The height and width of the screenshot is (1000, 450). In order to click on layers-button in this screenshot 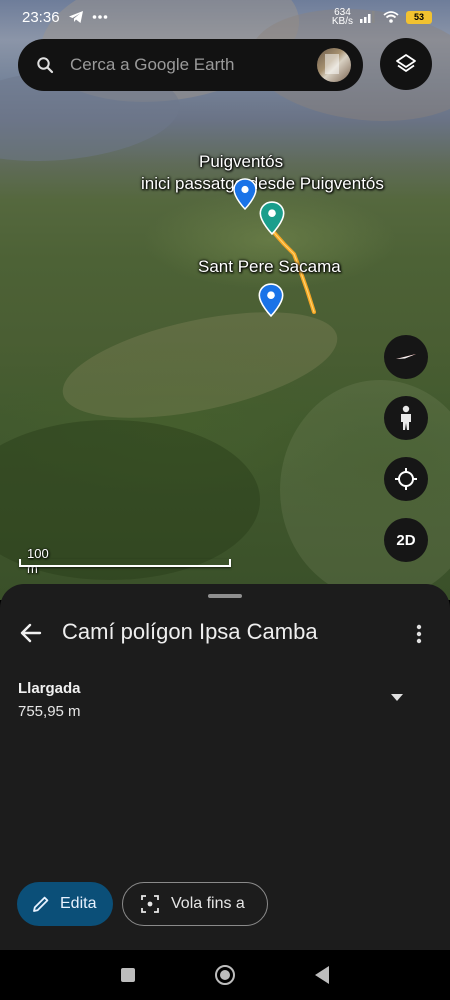, I will do `click(406, 64)`.